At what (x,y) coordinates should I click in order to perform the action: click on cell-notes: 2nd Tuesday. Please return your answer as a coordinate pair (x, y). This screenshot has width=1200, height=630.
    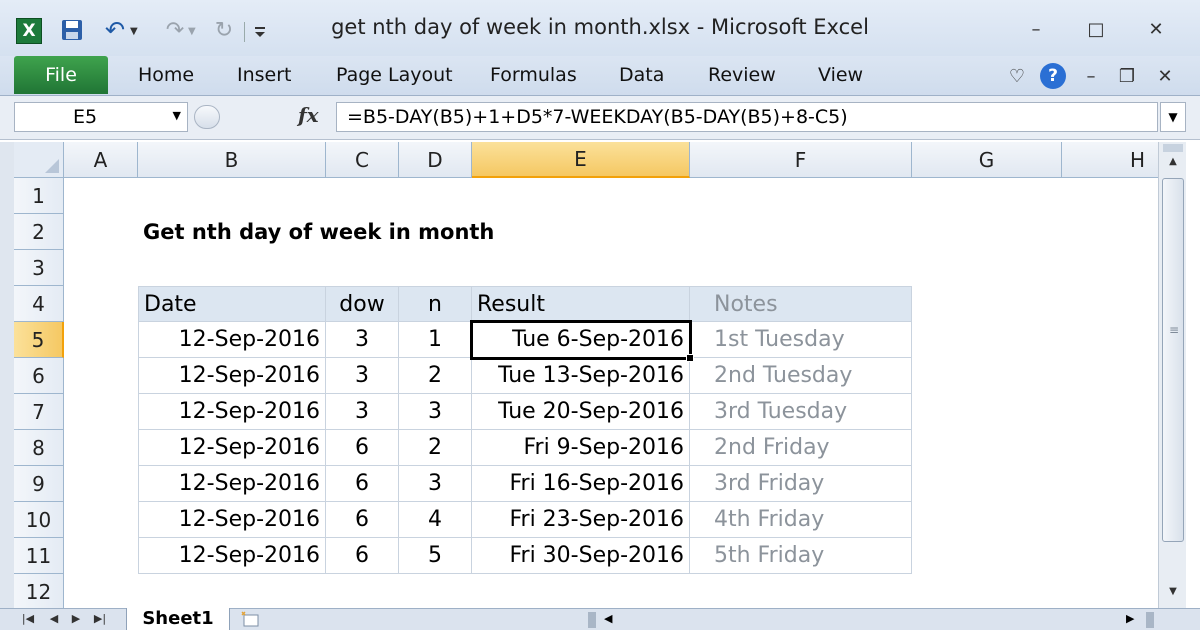
    Looking at the image, I should click on (801, 376).